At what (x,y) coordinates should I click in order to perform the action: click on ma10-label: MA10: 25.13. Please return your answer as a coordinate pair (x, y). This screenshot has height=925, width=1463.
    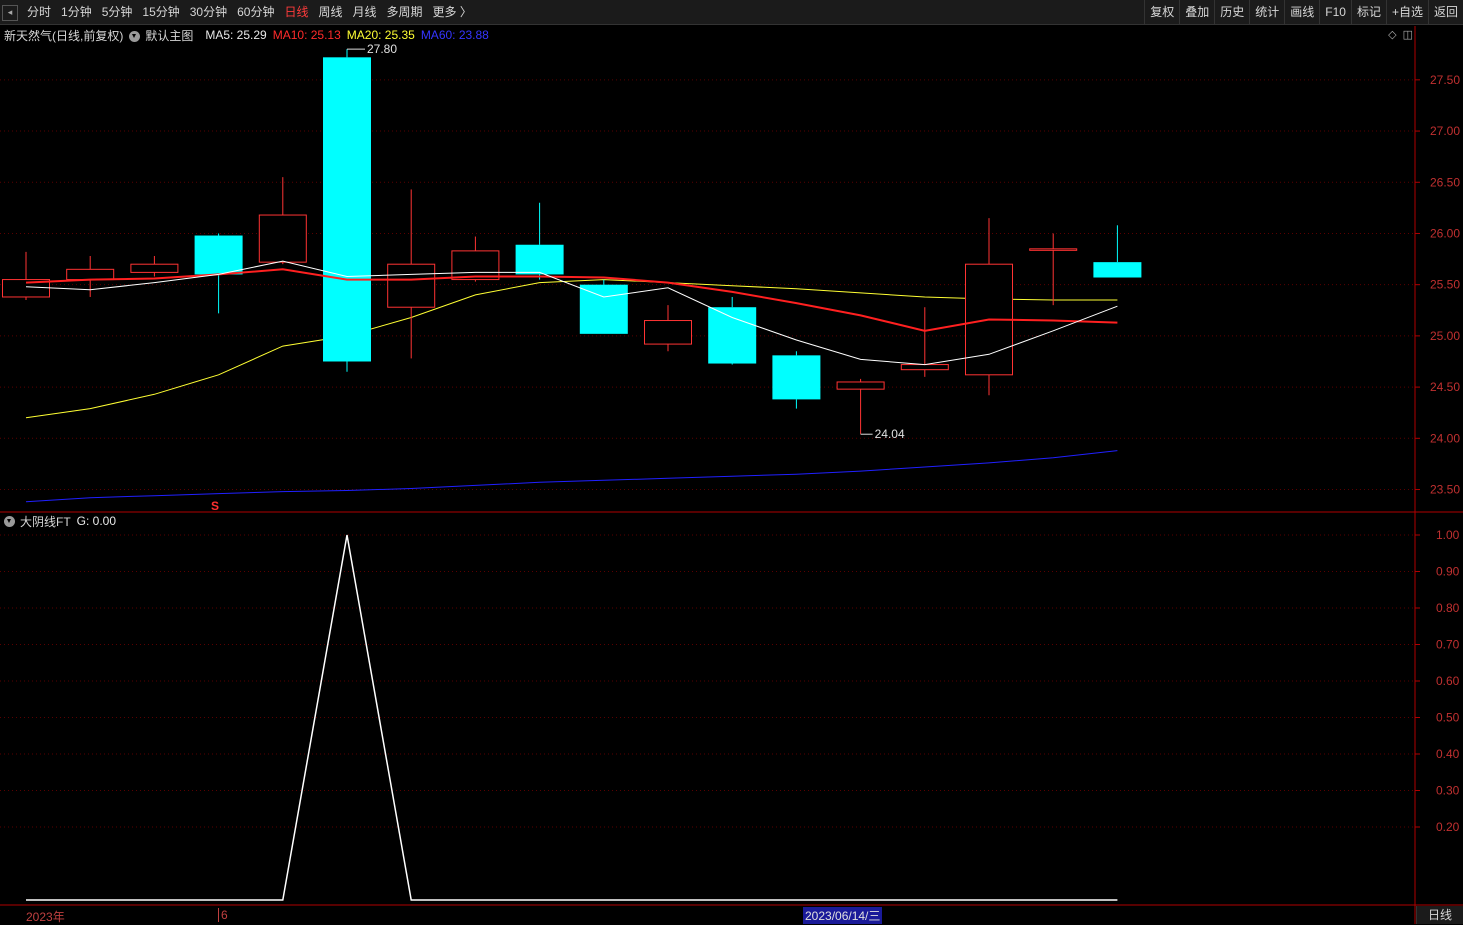
    Looking at the image, I should click on (306, 35).